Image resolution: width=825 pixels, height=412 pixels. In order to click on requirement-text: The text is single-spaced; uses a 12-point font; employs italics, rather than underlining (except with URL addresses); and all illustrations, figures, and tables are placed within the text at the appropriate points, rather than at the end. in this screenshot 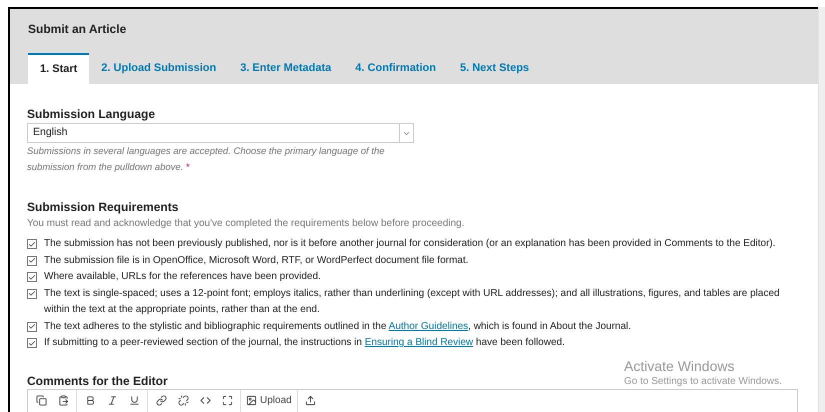, I will do `click(412, 301)`.